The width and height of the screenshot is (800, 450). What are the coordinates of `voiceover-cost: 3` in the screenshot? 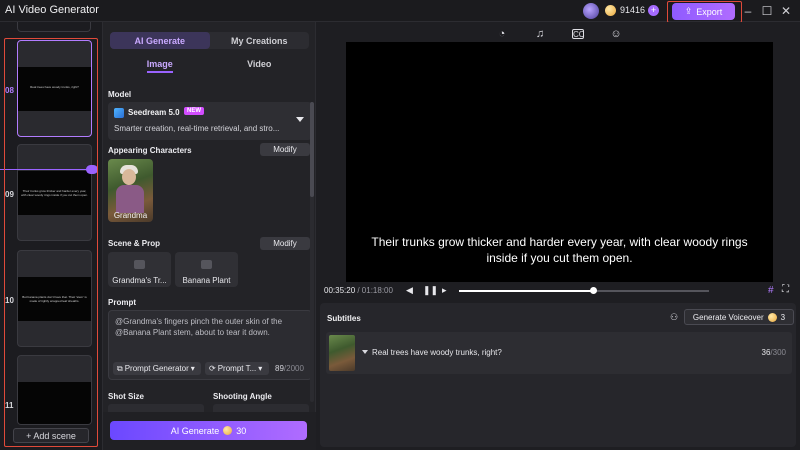 It's located at (783, 317).